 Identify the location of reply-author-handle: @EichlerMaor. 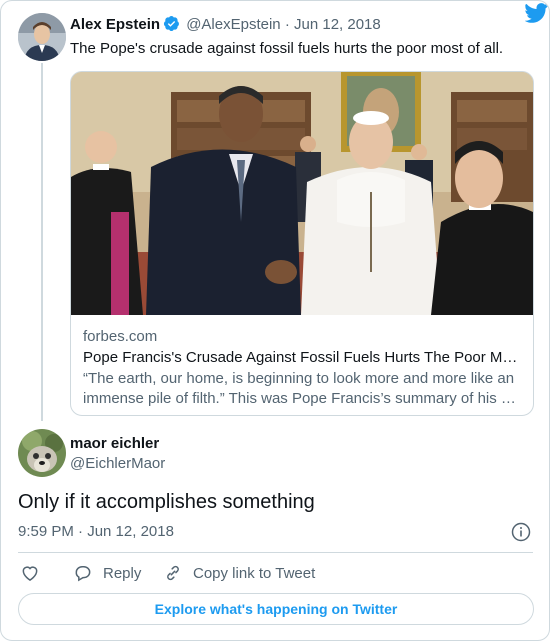
(117, 464).